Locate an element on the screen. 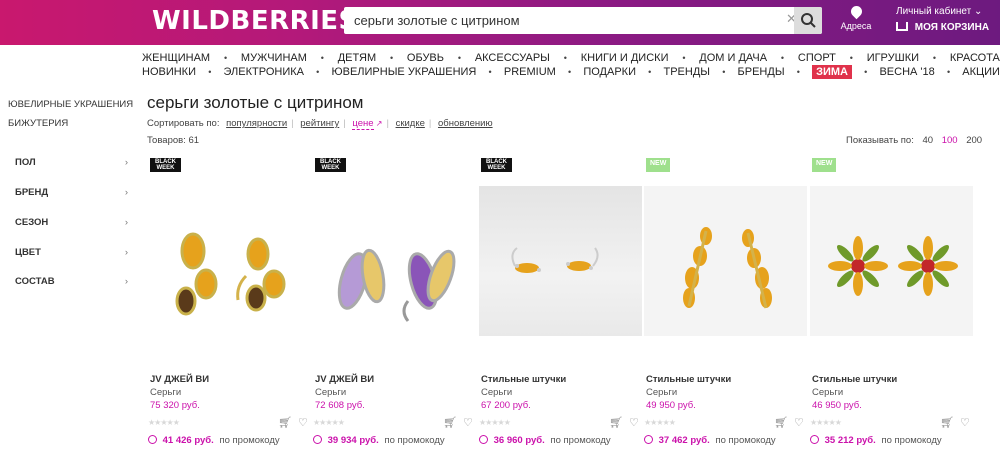 This screenshot has height=455, width=1000. nav-item: ПОДАРКИ is located at coordinates (609, 72).